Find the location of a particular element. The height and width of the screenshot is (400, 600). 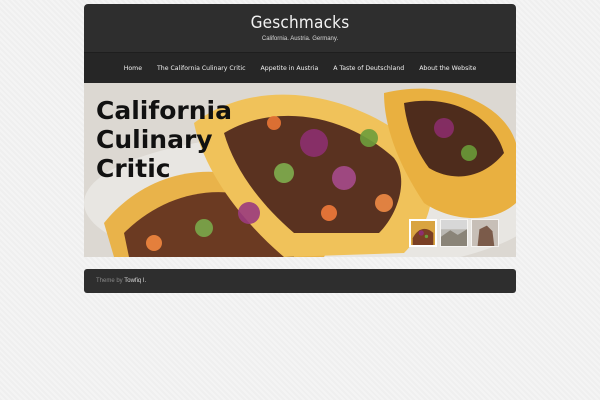

rock-thumbnail is located at coordinates (485, 233).